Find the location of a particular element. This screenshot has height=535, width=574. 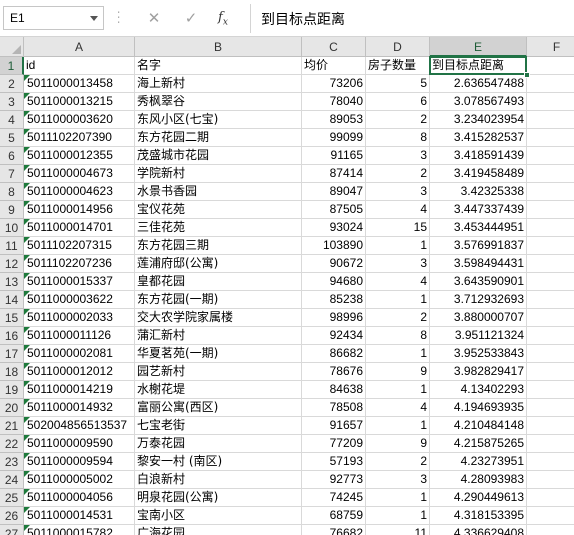

close-icon: ✕ is located at coordinates (154, 18).